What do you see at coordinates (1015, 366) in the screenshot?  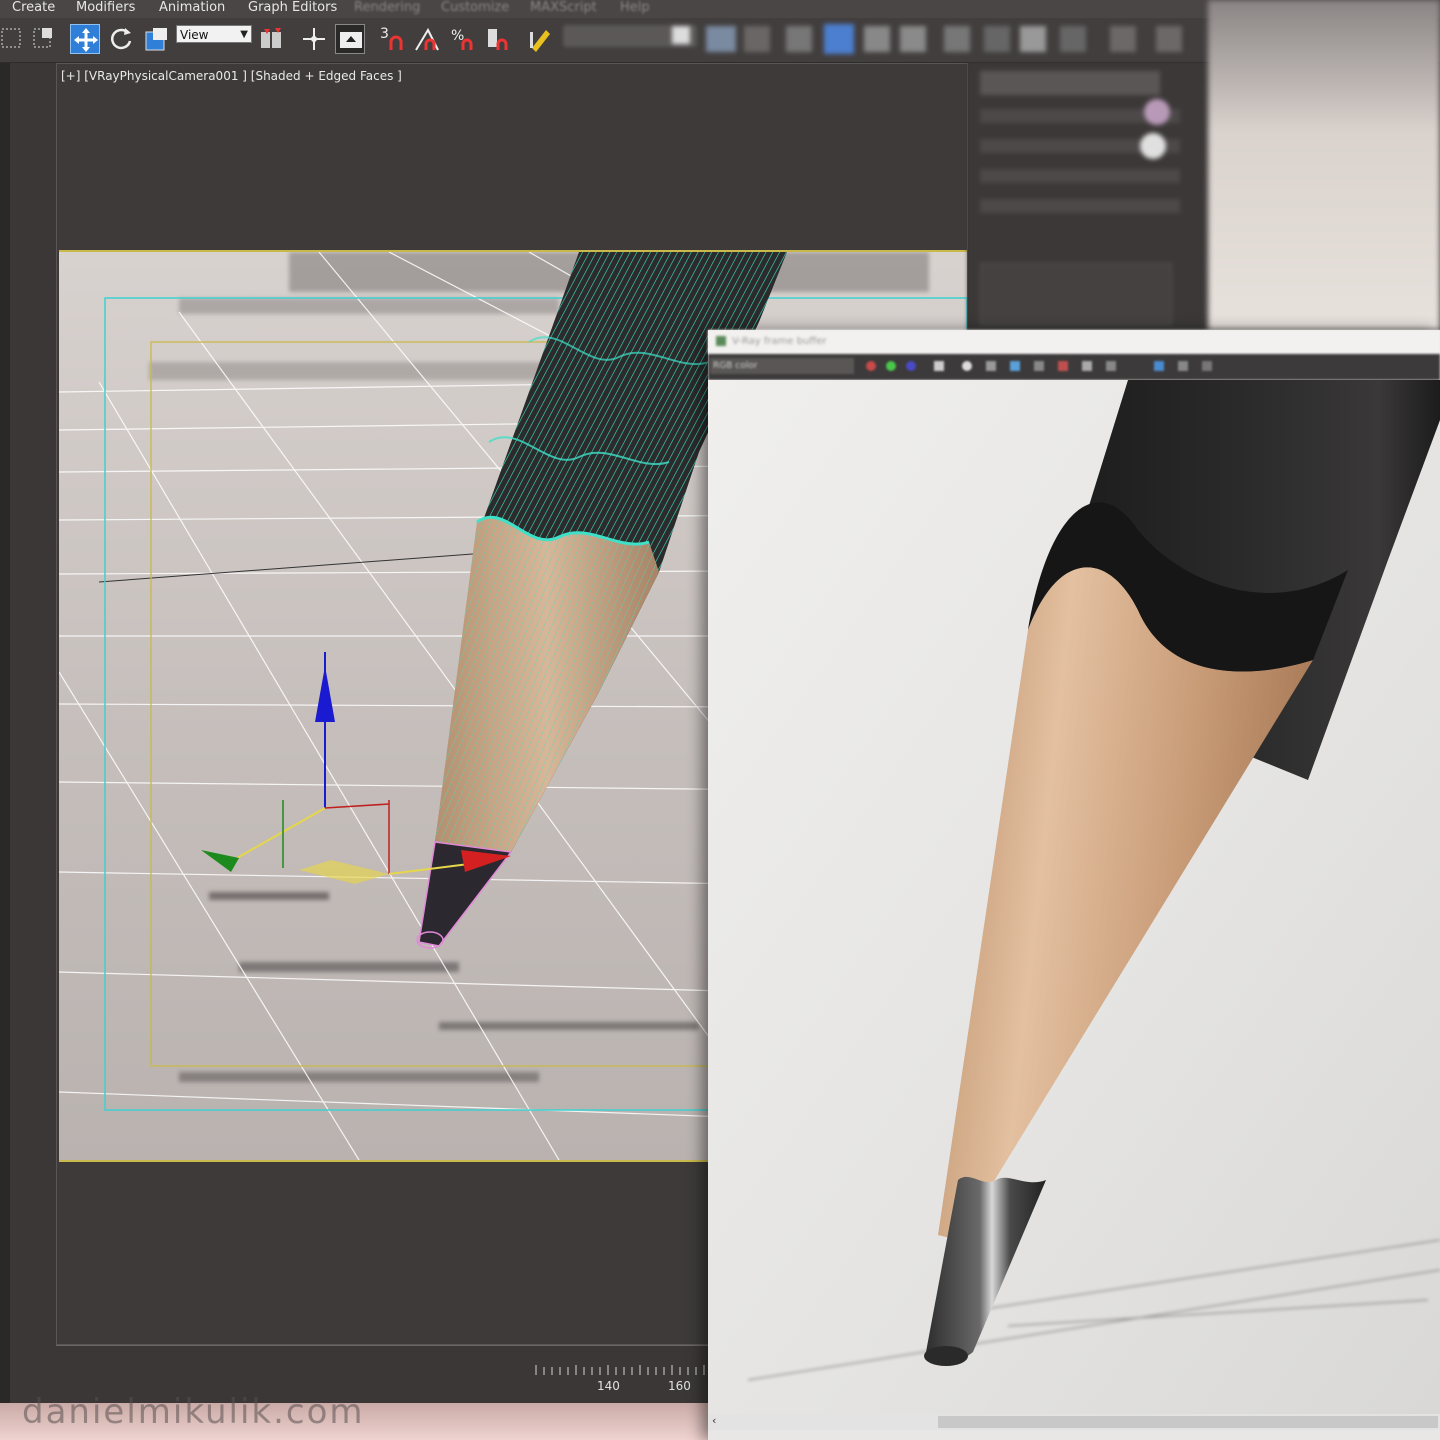 I see `track-mouse-icon` at bounding box center [1015, 366].